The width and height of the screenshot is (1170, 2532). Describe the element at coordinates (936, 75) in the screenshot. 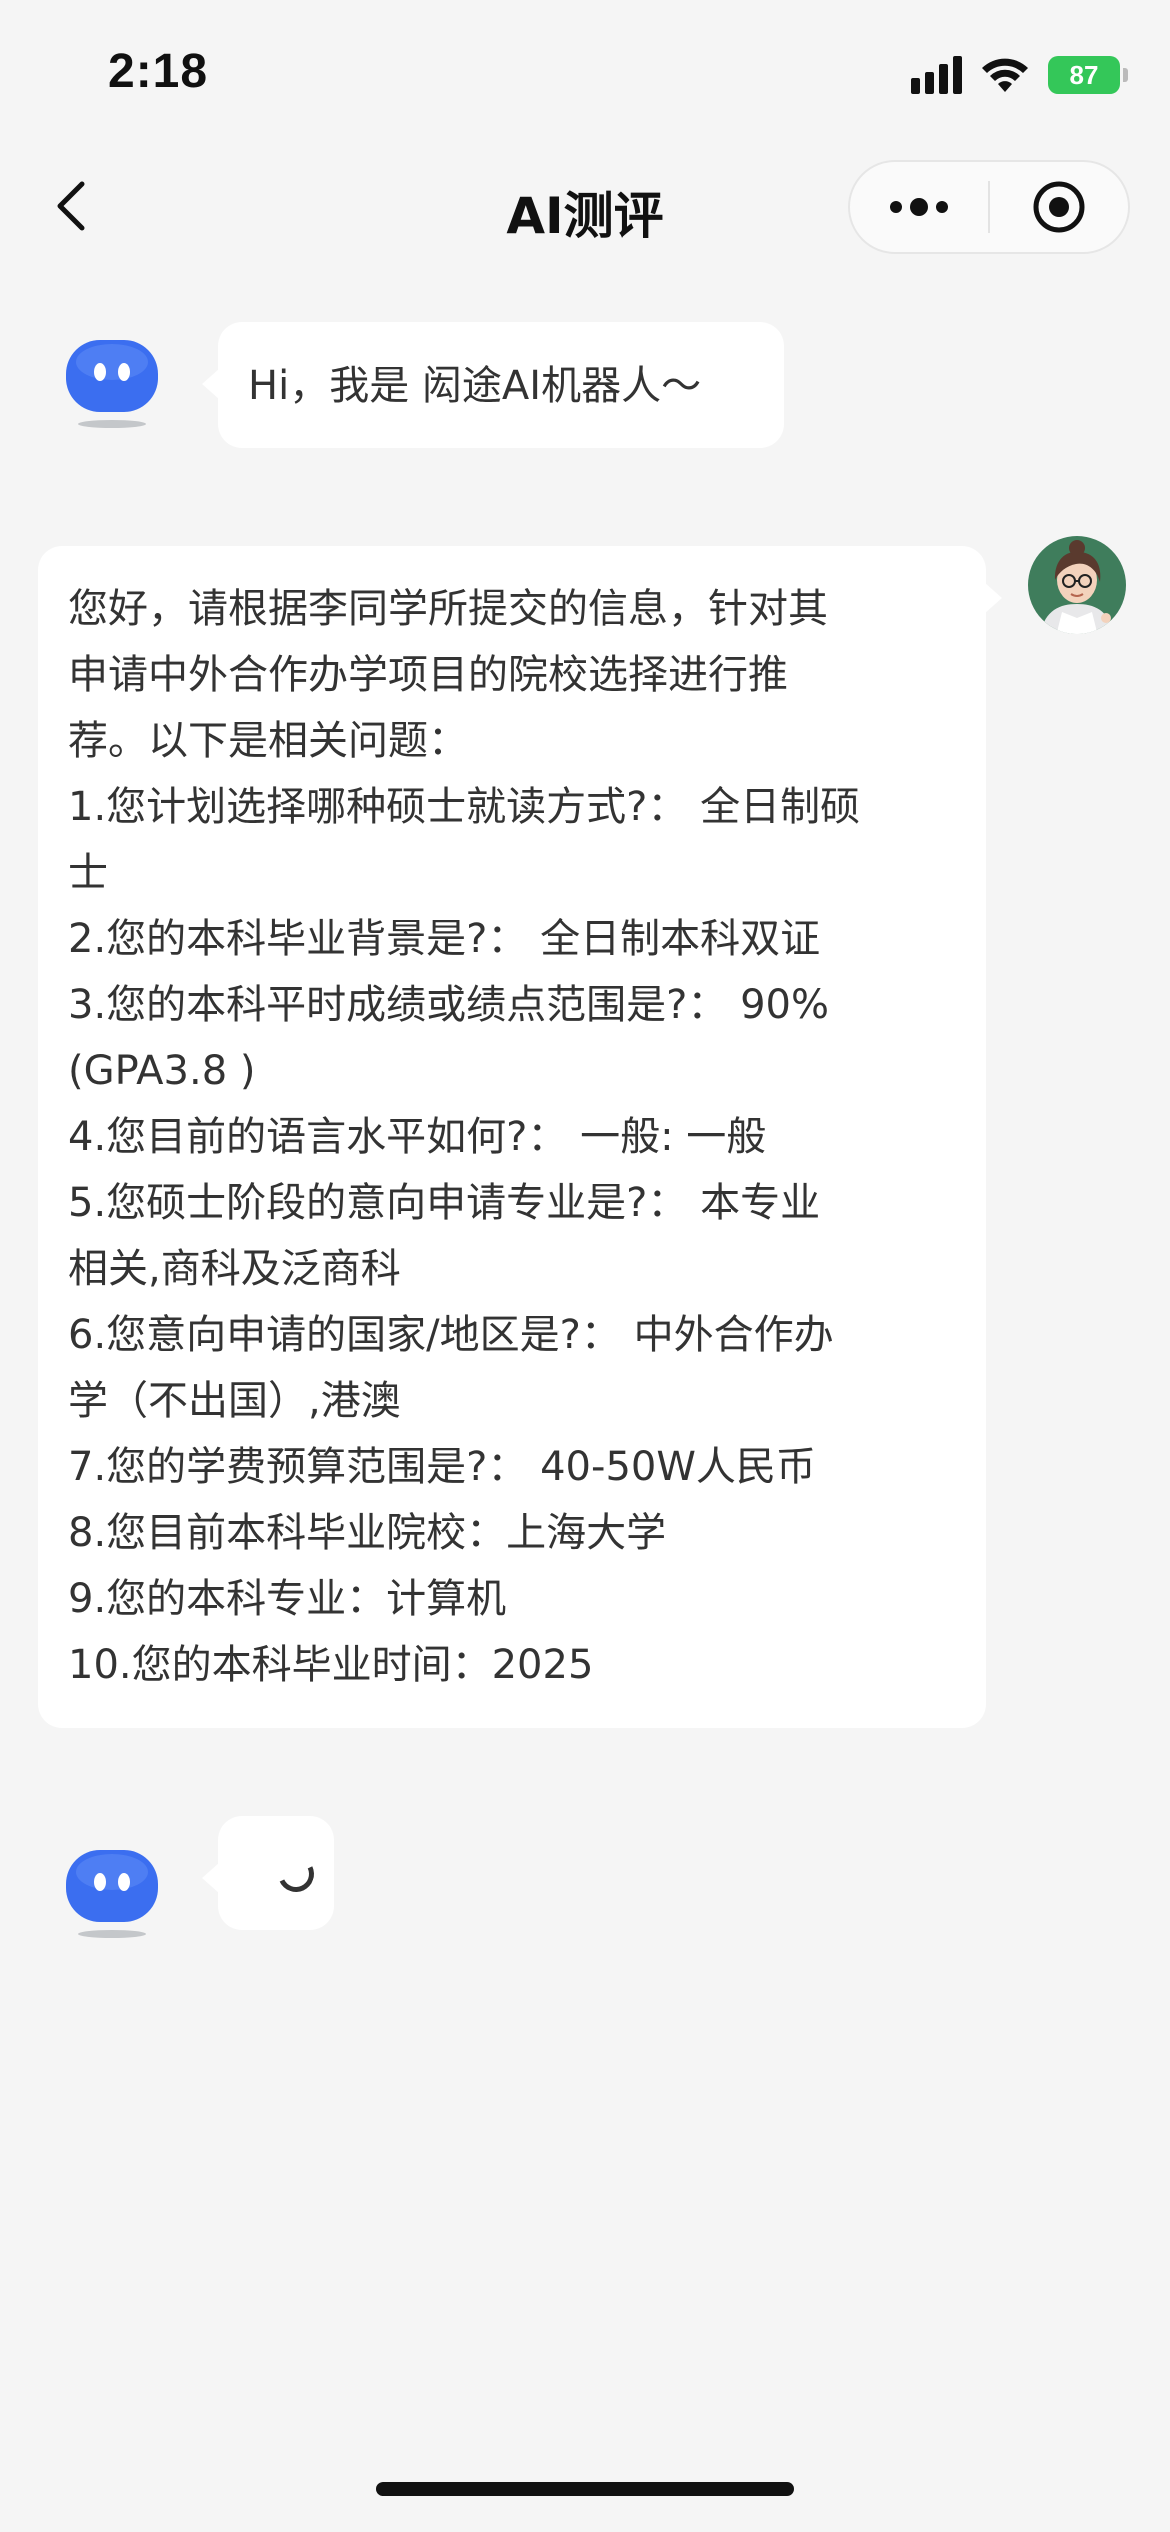

I see `cellular-signal-icon` at that location.